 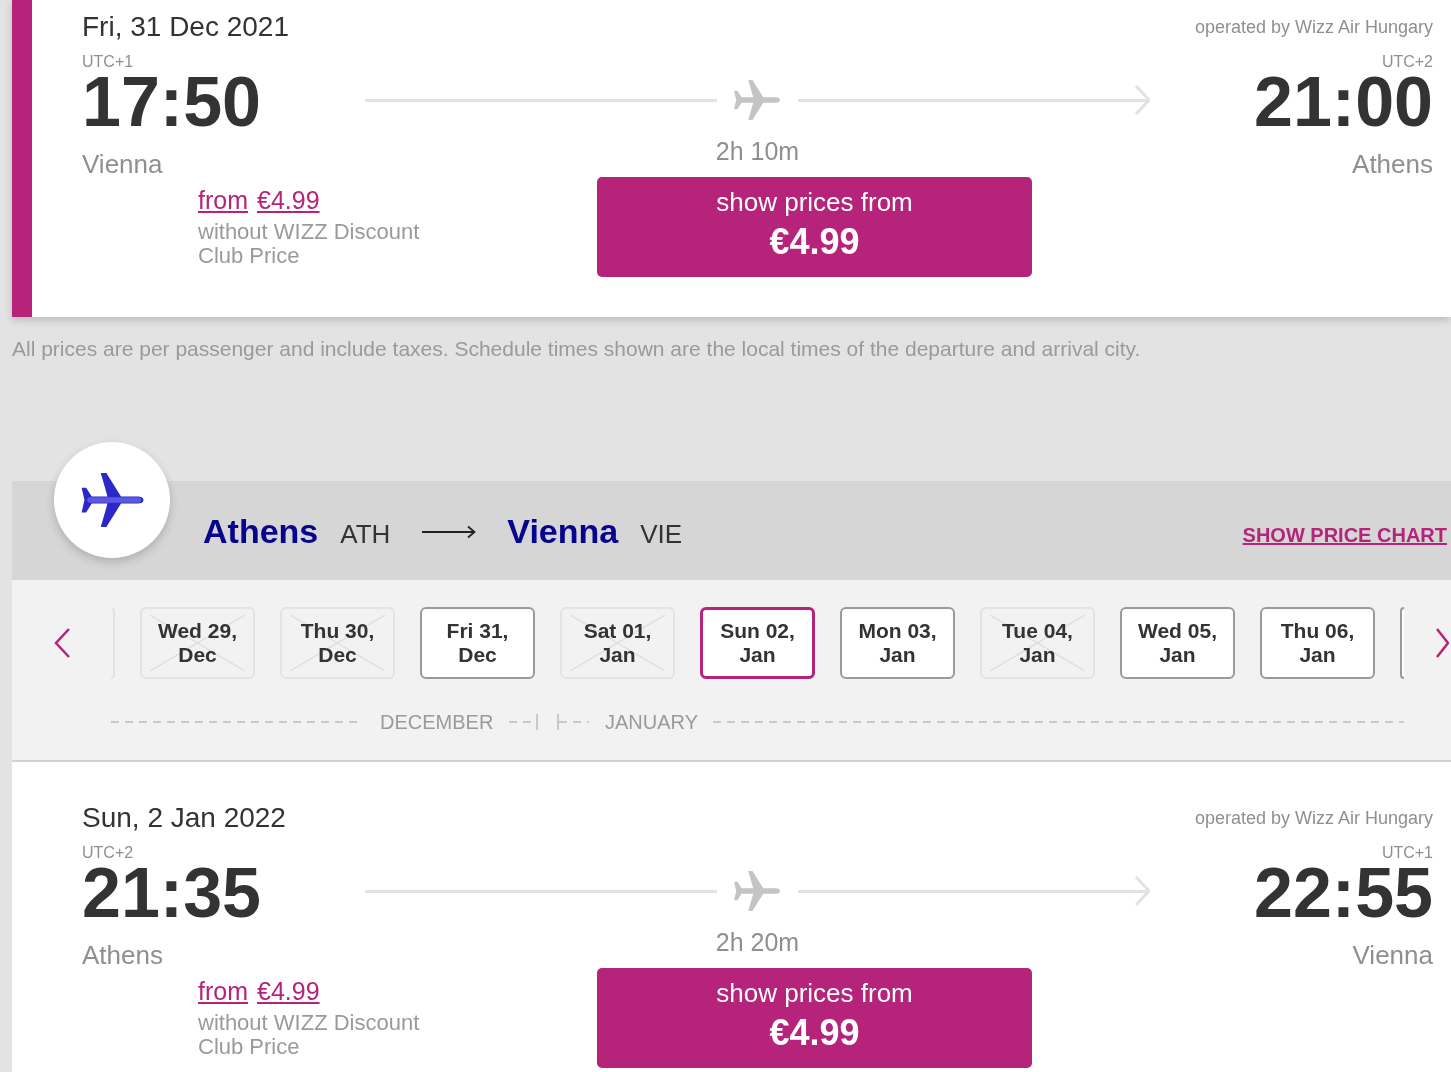 I want to click on origin-city: Athens, so click(x=261, y=530).